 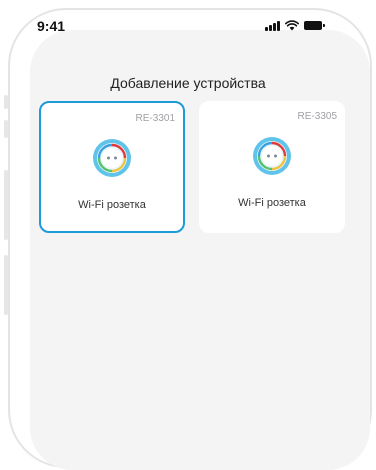 I want to click on status-bar: 9:41, so click(x=170, y=25).